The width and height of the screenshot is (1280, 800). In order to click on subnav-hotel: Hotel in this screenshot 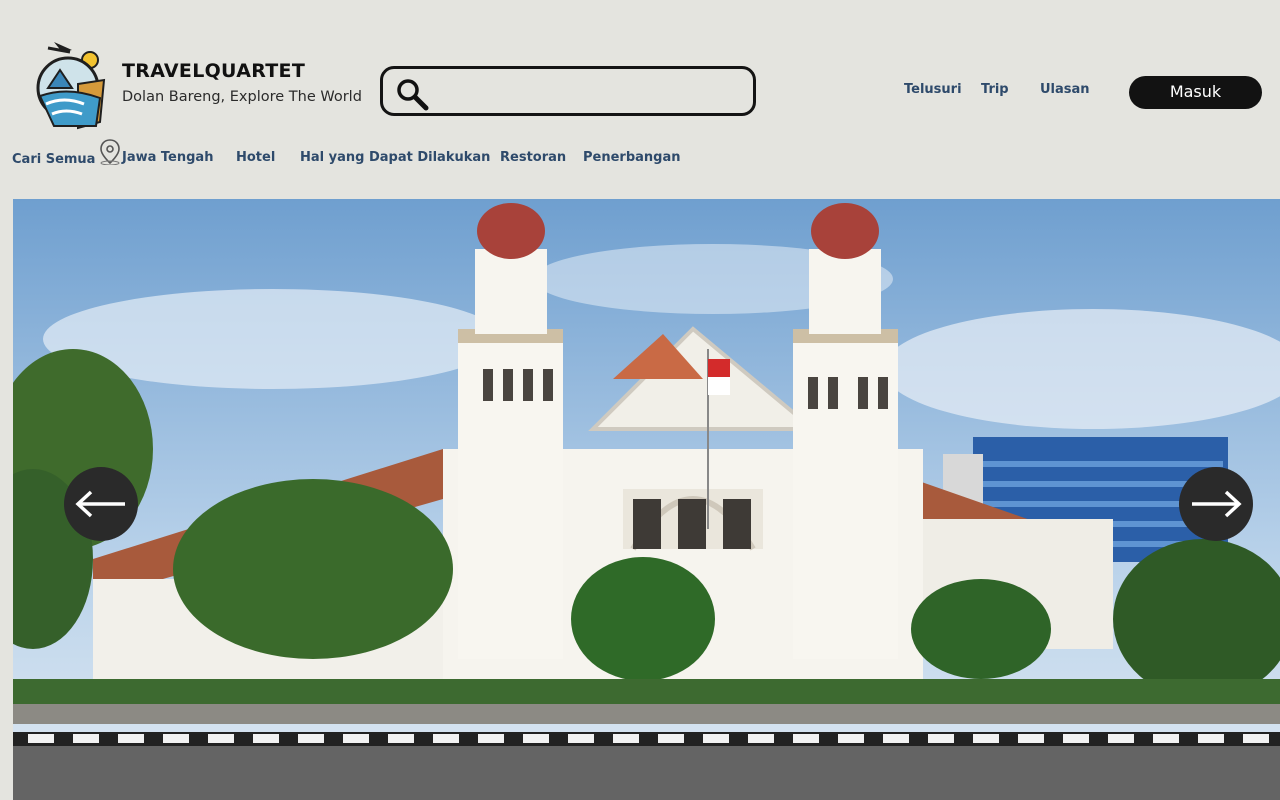, I will do `click(255, 157)`.